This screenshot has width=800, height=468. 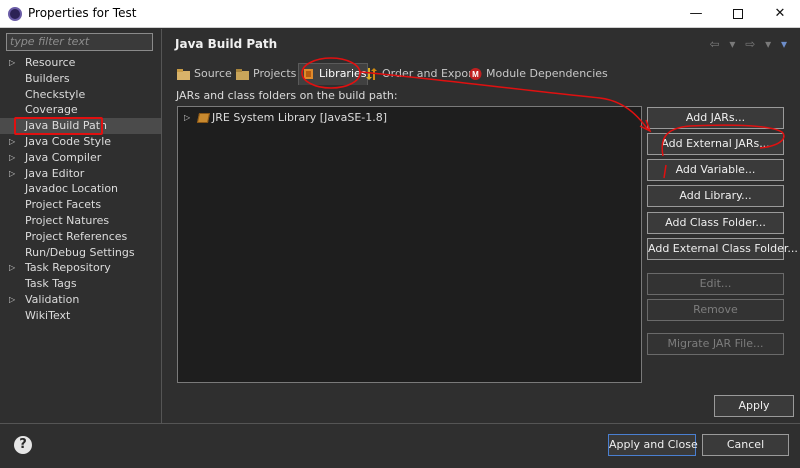 I want to click on sidebar-item: ▷ Java Editor, so click(x=80, y=174).